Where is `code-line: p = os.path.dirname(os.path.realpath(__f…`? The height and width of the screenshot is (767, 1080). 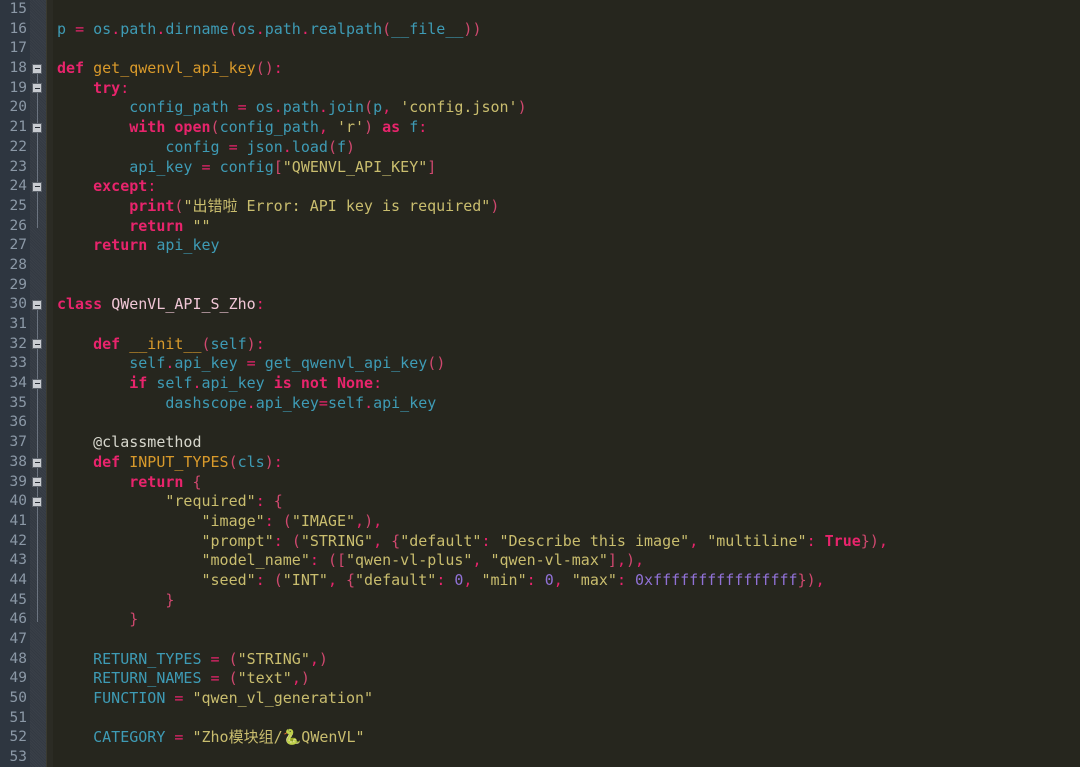 code-line: p = os.path.dirname(os.path.realpath(__f… is located at coordinates (568, 30).